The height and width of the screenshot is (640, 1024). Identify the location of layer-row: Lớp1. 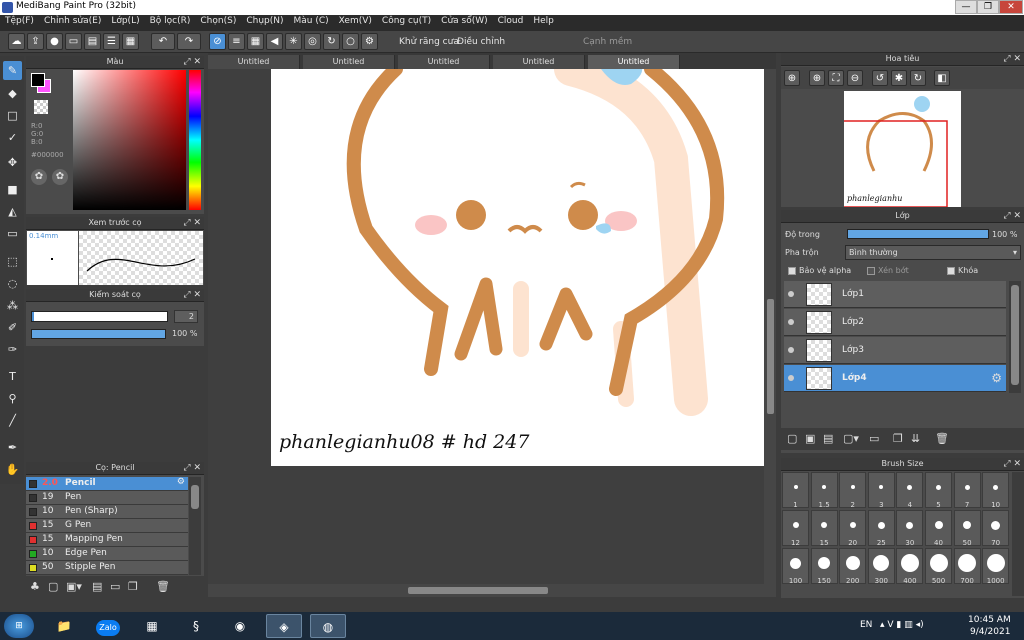
(895, 294).